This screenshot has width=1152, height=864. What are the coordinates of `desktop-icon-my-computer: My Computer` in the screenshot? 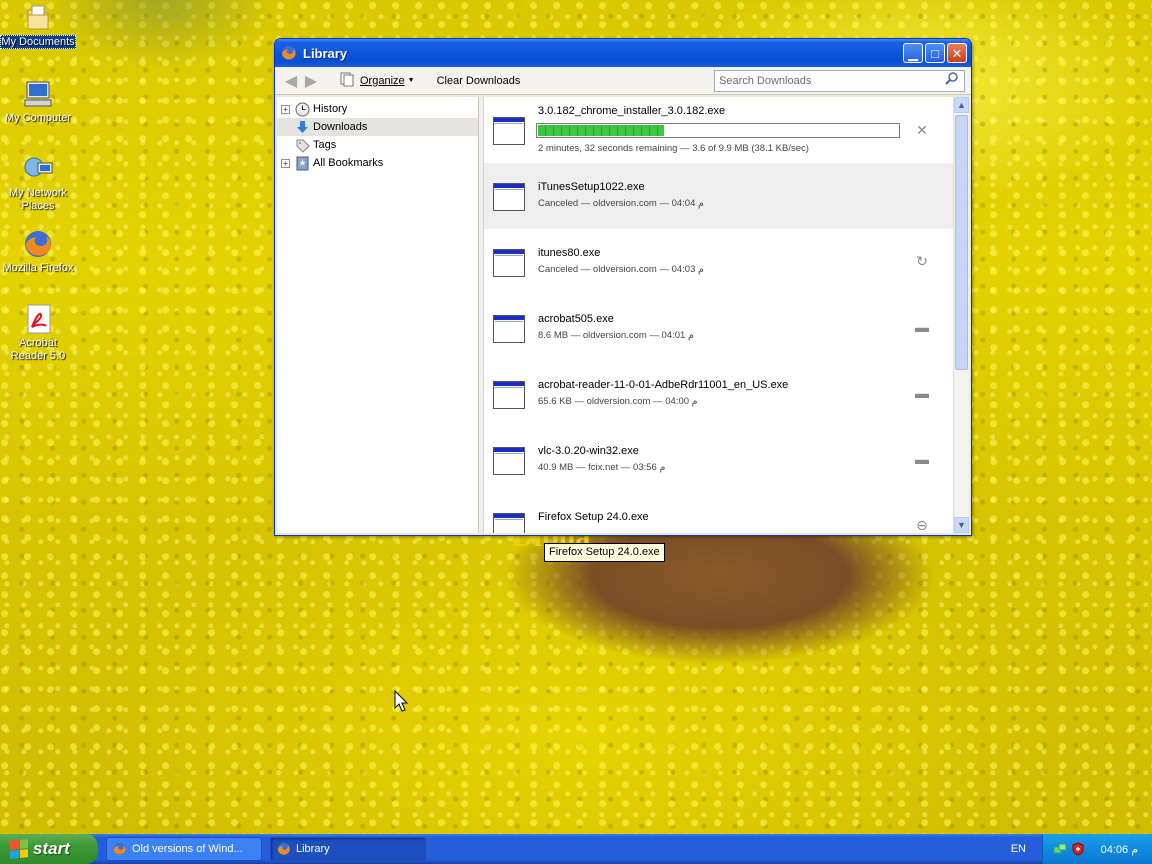 It's located at (38, 101).